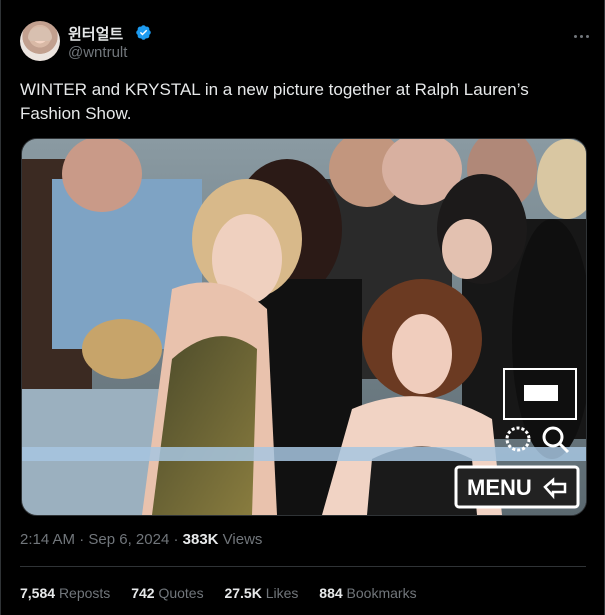 This screenshot has width=605, height=615. What do you see at coordinates (38, 593) in the screenshot?
I see `reposts-count: 7,584` at bounding box center [38, 593].